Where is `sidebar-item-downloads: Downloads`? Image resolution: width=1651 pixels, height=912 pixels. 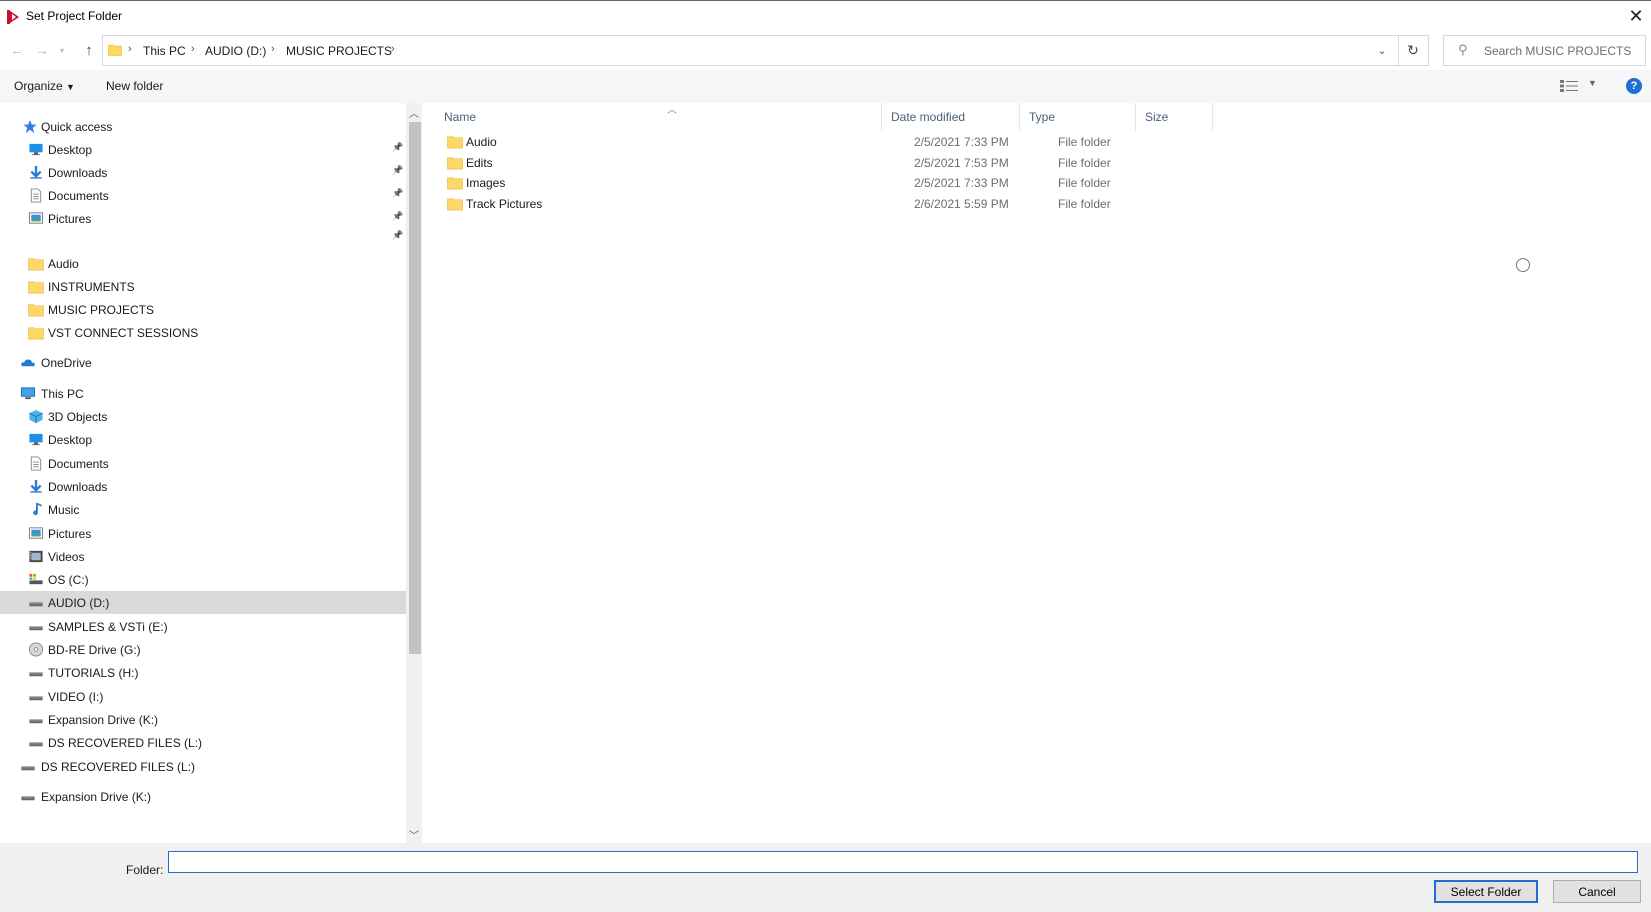
sidebar-item-downloads: Downloads is located at coordinates (203, 486).